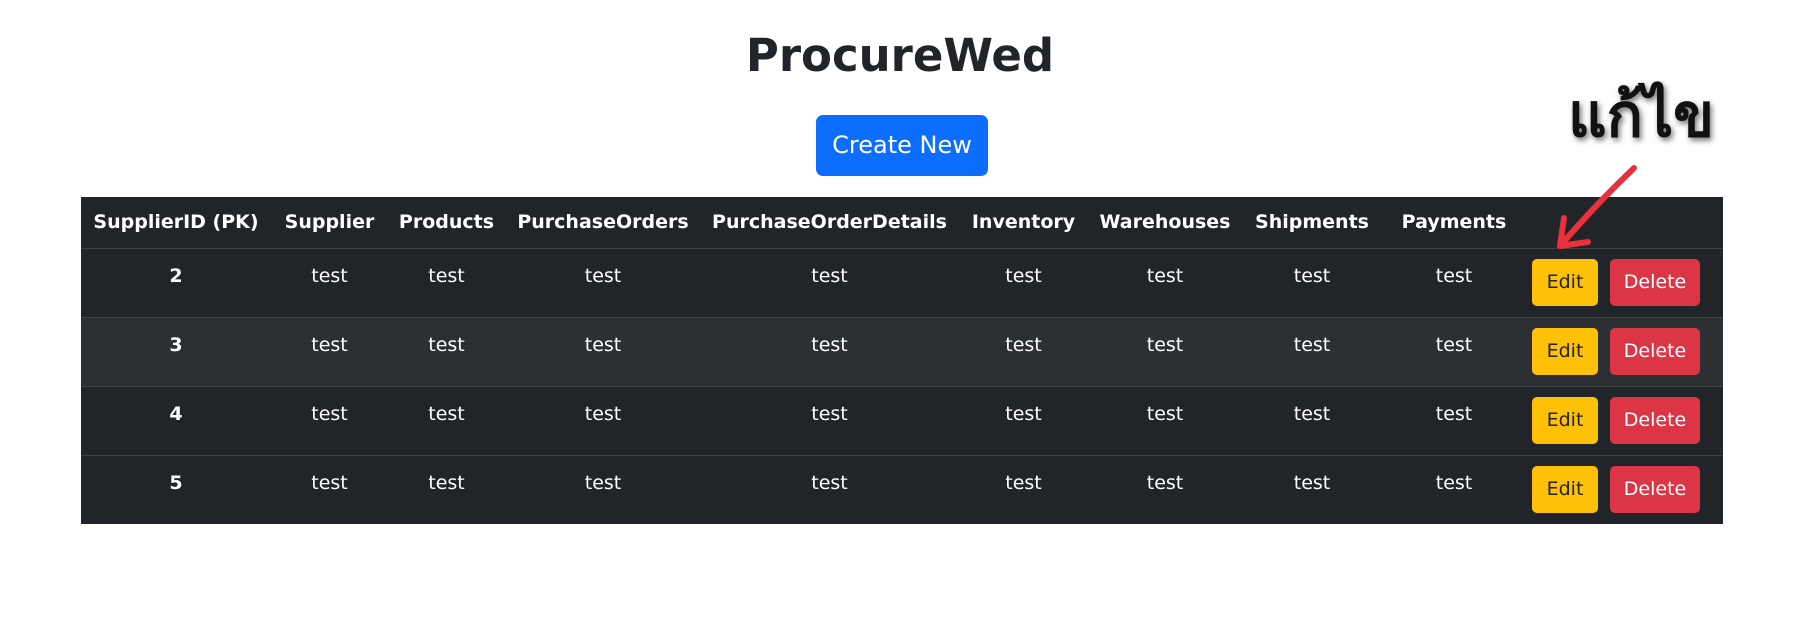 The height and width of the screenshot is (634, 1800). I want to click on column-header-shipments: Shipments, so click(1312, 222).